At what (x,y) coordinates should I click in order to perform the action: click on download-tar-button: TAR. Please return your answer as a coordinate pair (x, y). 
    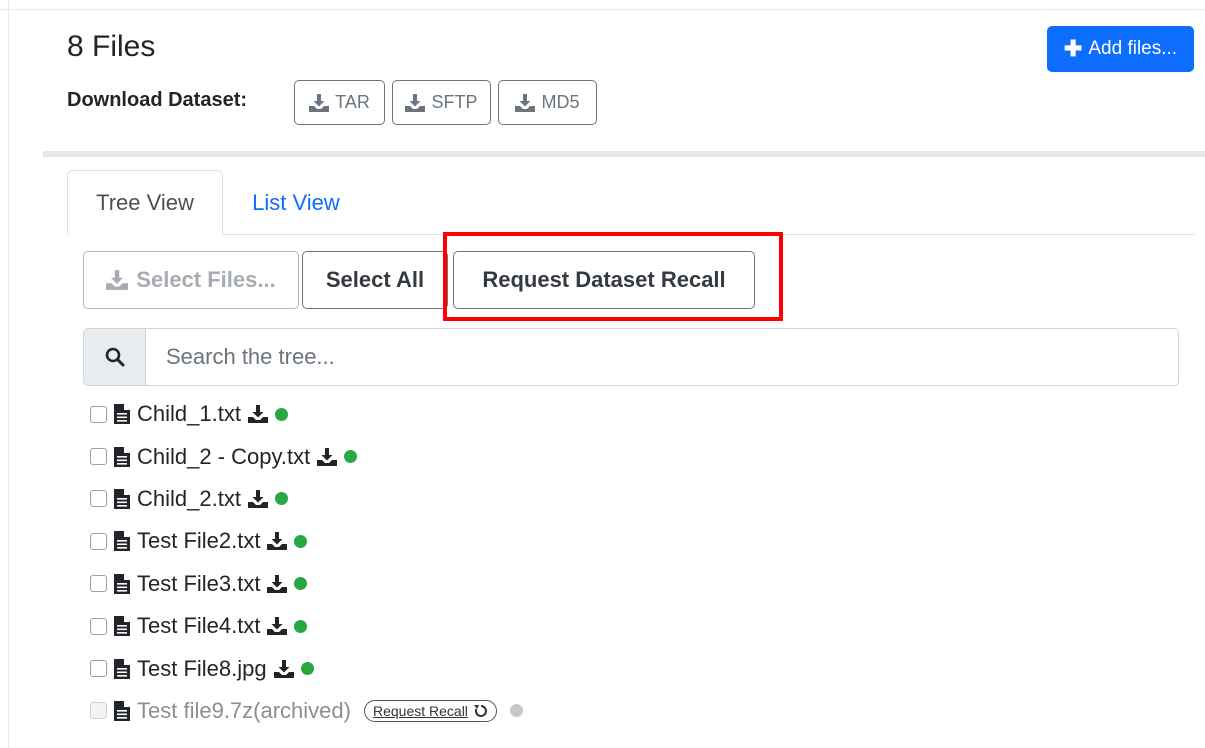
    Looking at the image, I should click on (339, 102).